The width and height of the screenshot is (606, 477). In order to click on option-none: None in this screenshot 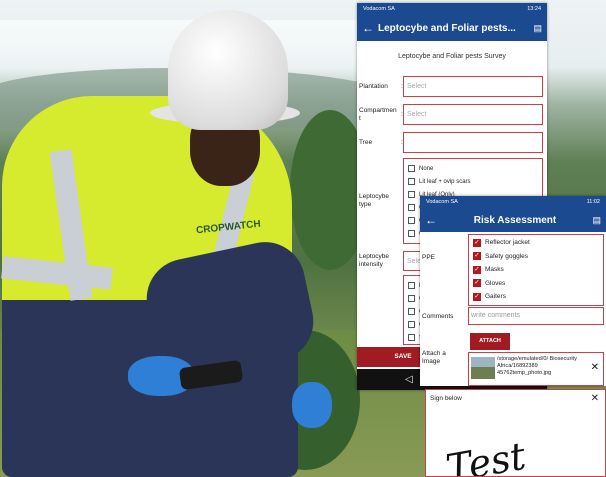, I will do `click(473, 168)`.